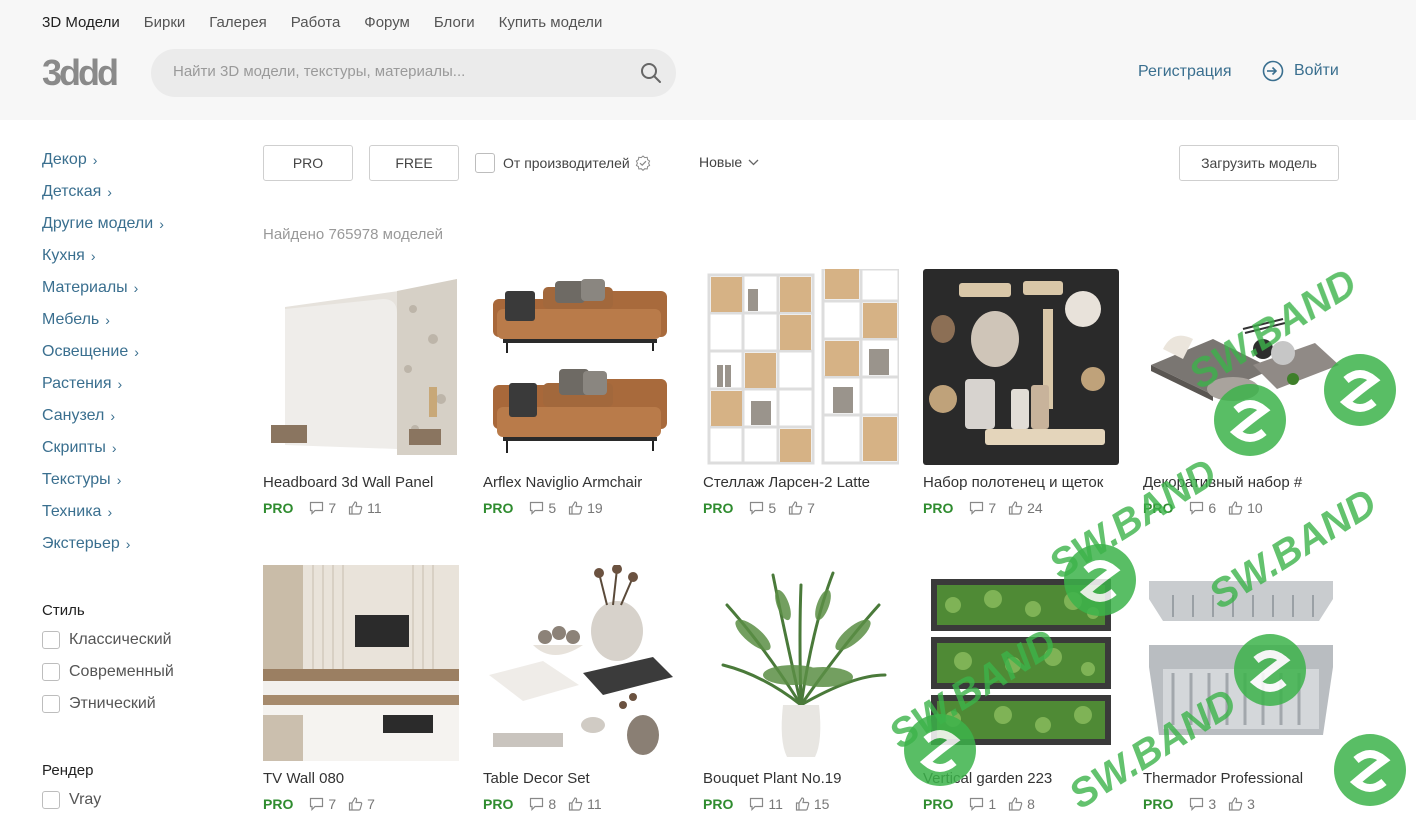 The height and width of the screenshot is (826, 1416). Describe the element at coordinates (581, 779) in the screenshot. I see `model-title: Table Decor Set` at that location.